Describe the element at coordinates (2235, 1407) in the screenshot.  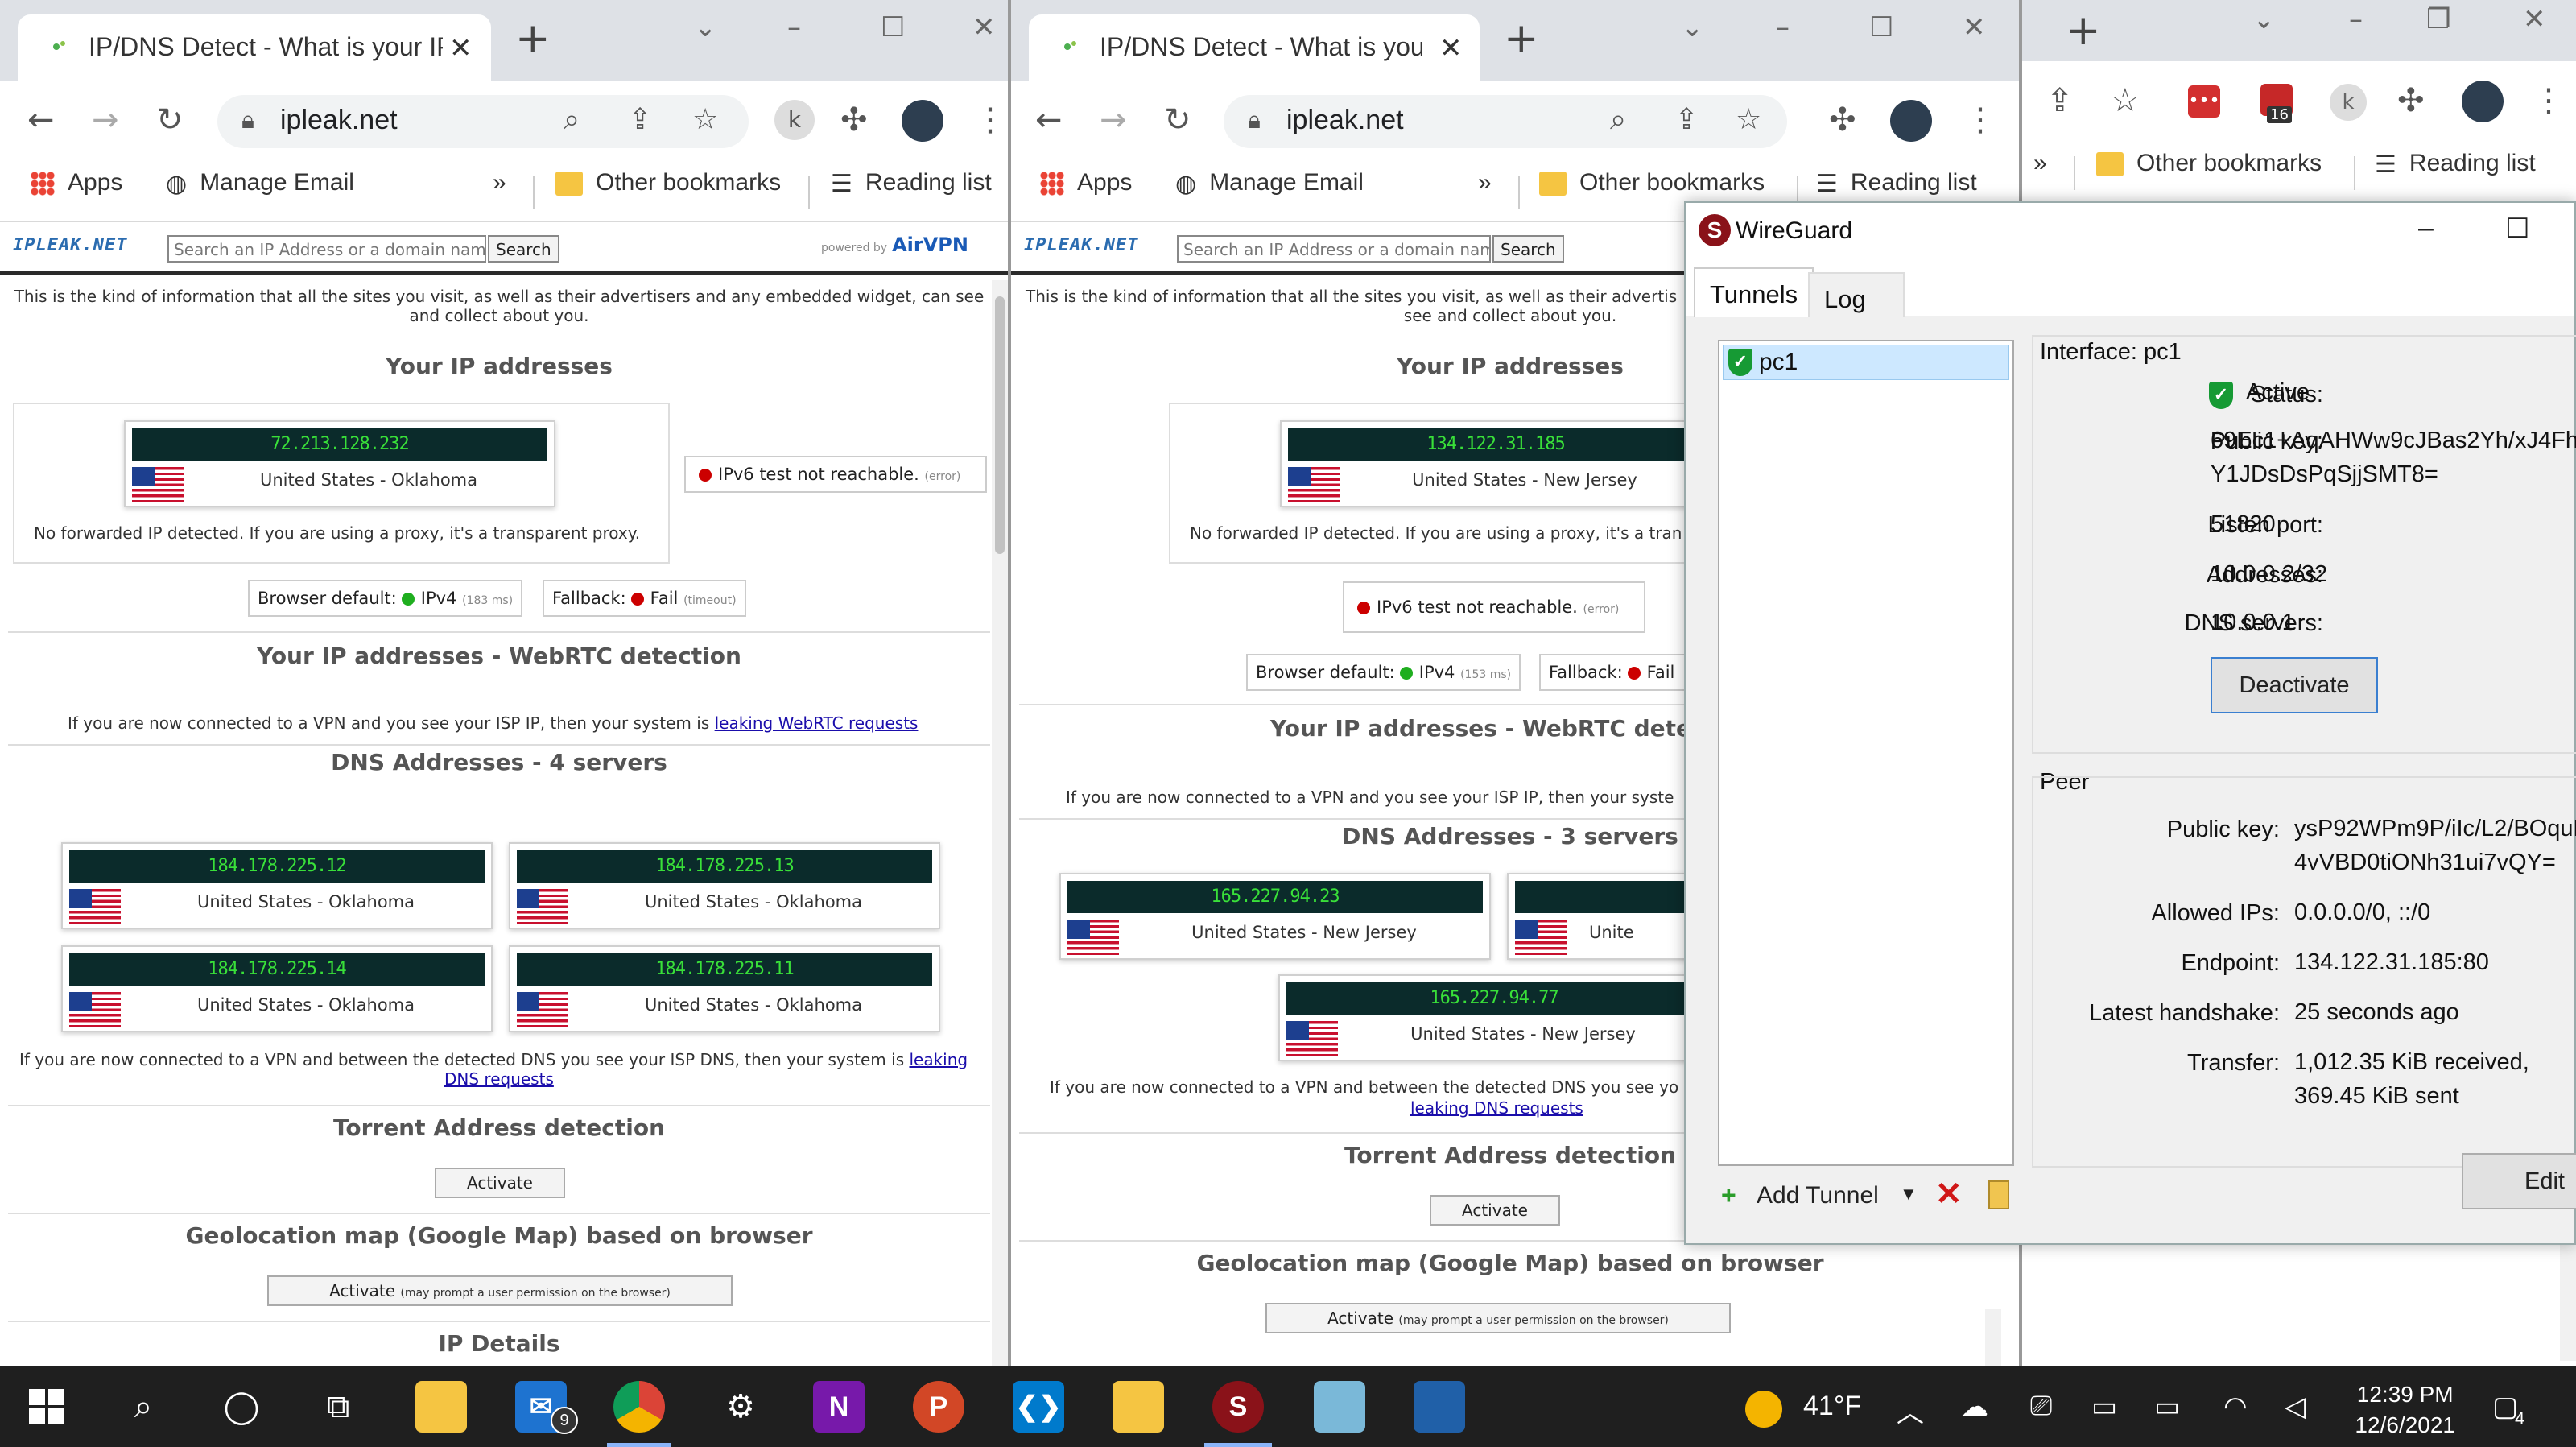
I see `wifi-icon: ◠` at that location.